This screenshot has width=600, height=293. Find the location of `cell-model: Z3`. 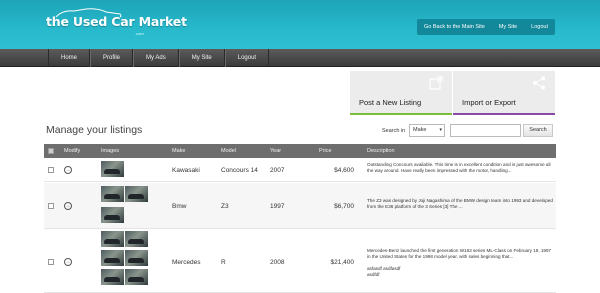

cell-model: Z3 is located at coordinates (225, 206).